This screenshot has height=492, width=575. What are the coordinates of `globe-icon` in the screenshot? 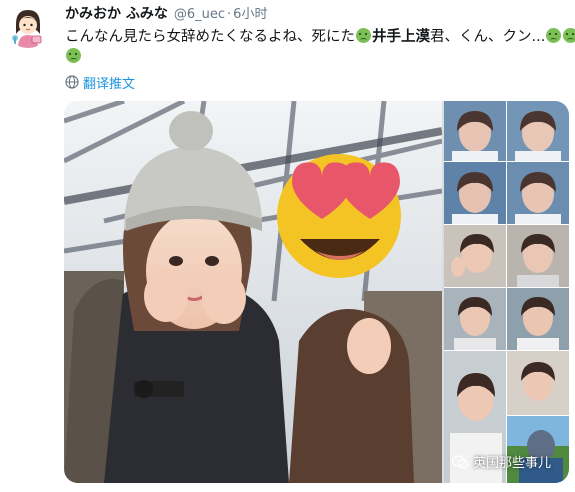 It's located at (72, 82).